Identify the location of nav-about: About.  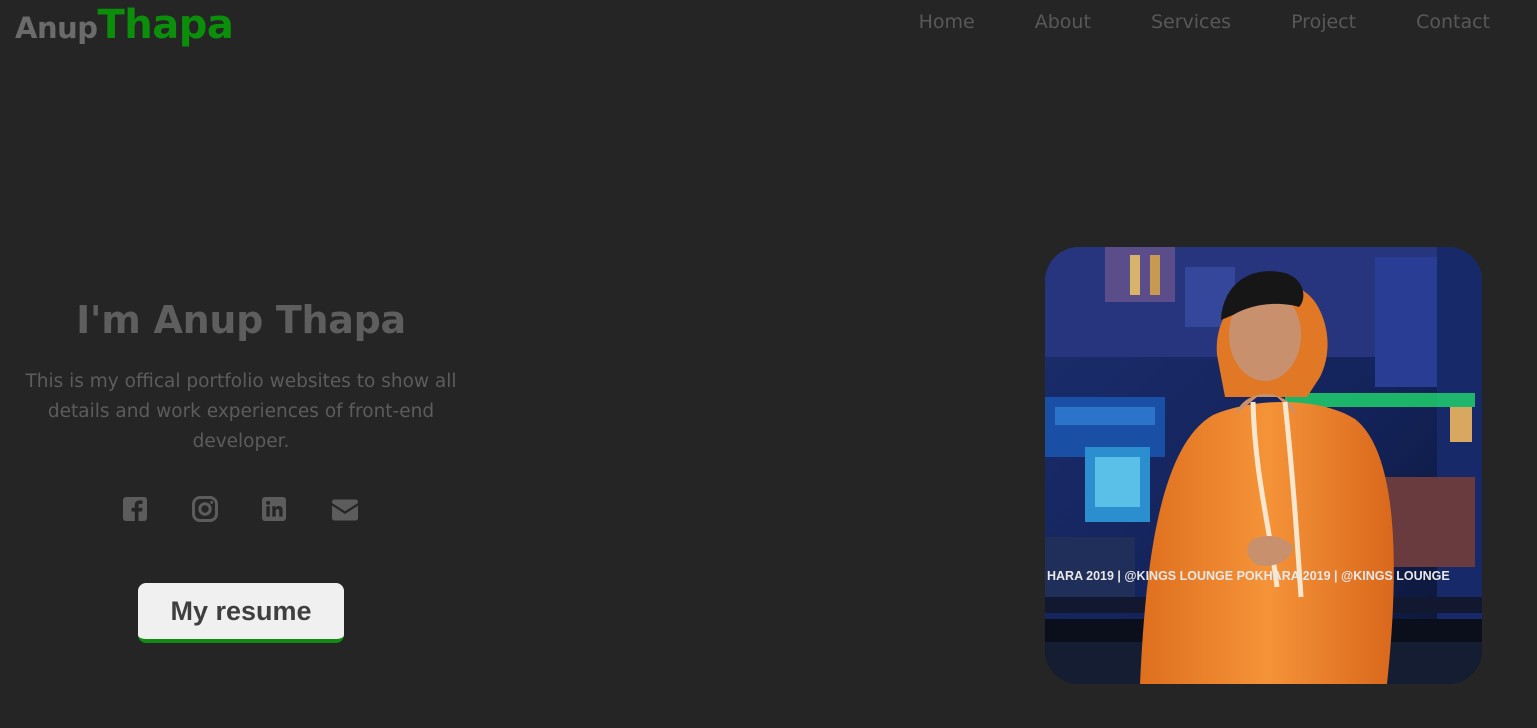
(1063, 22).